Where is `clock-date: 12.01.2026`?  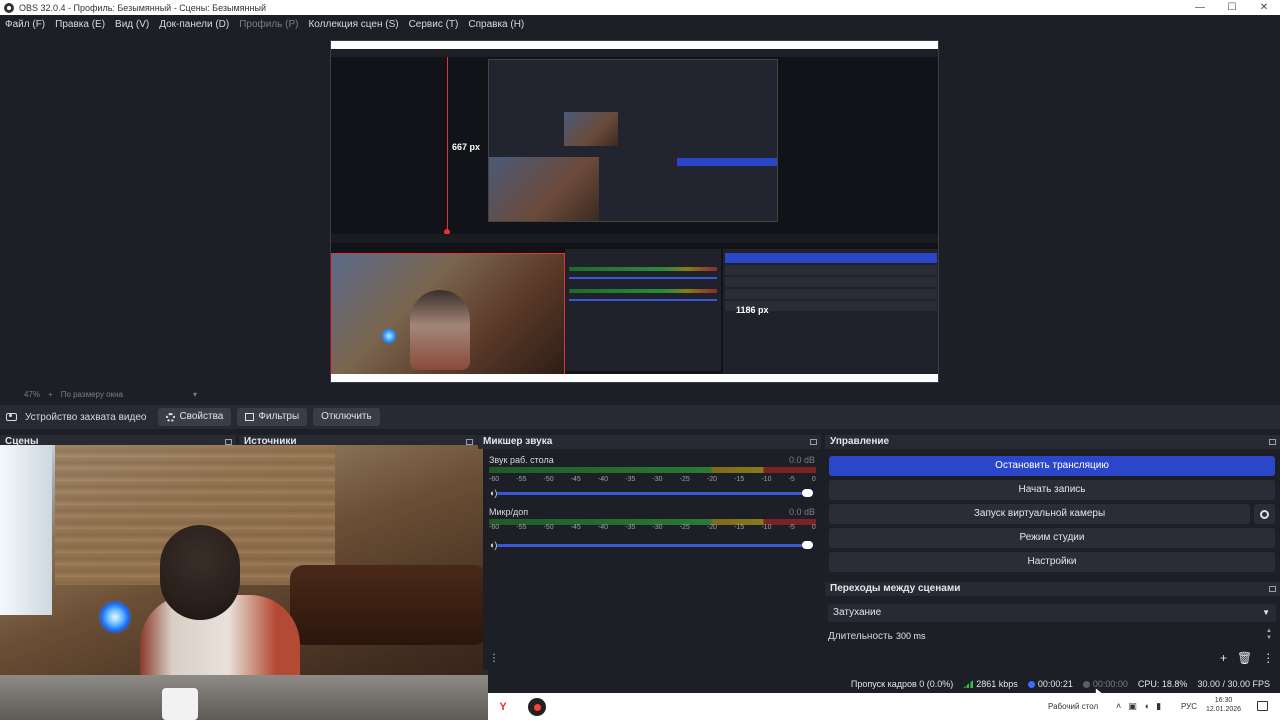
clock-date: 12.01.2026 is located at coordinates (1224, 709).